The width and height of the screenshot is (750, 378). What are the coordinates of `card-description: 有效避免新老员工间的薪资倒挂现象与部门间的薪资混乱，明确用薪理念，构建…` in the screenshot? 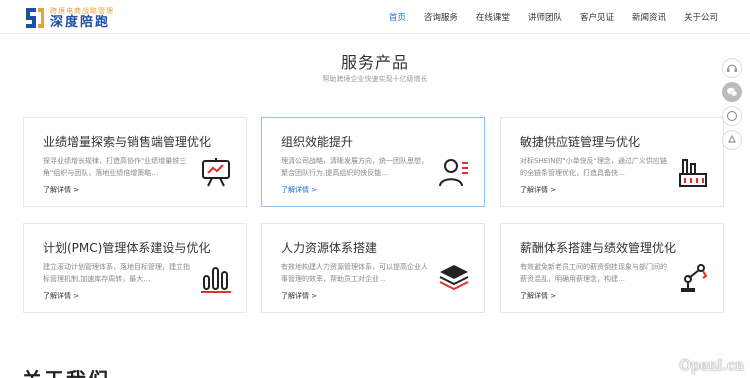 It's located at (593, 273).